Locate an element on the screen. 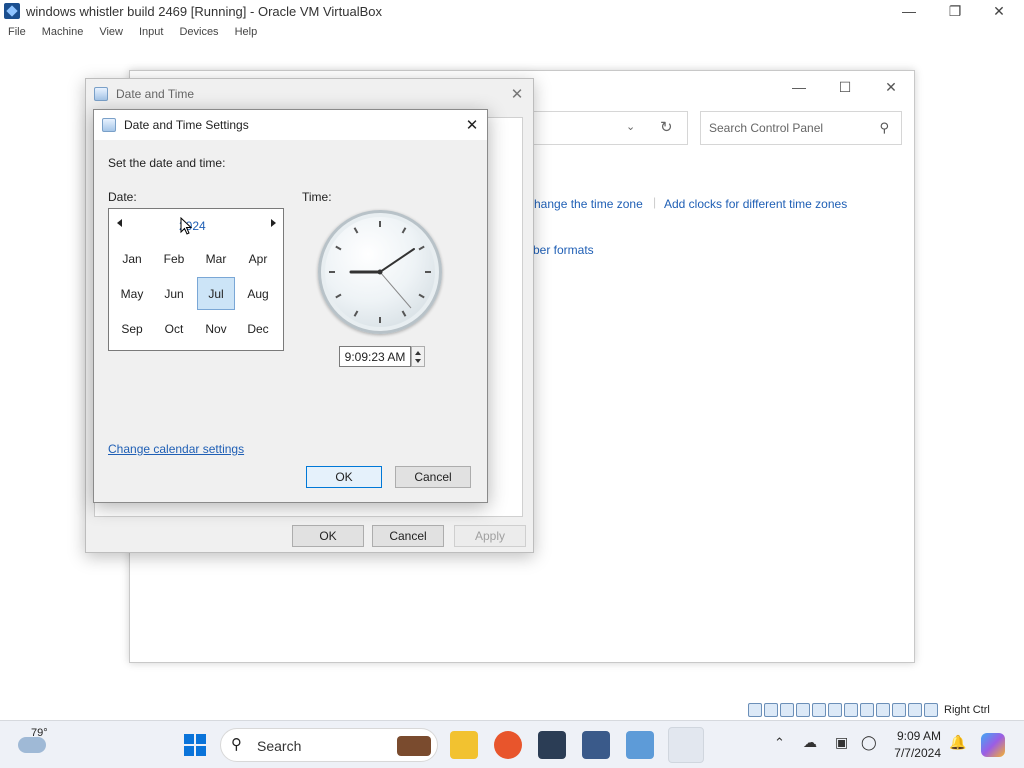  weather-temp: 79° is located at coordinates (39, 733).